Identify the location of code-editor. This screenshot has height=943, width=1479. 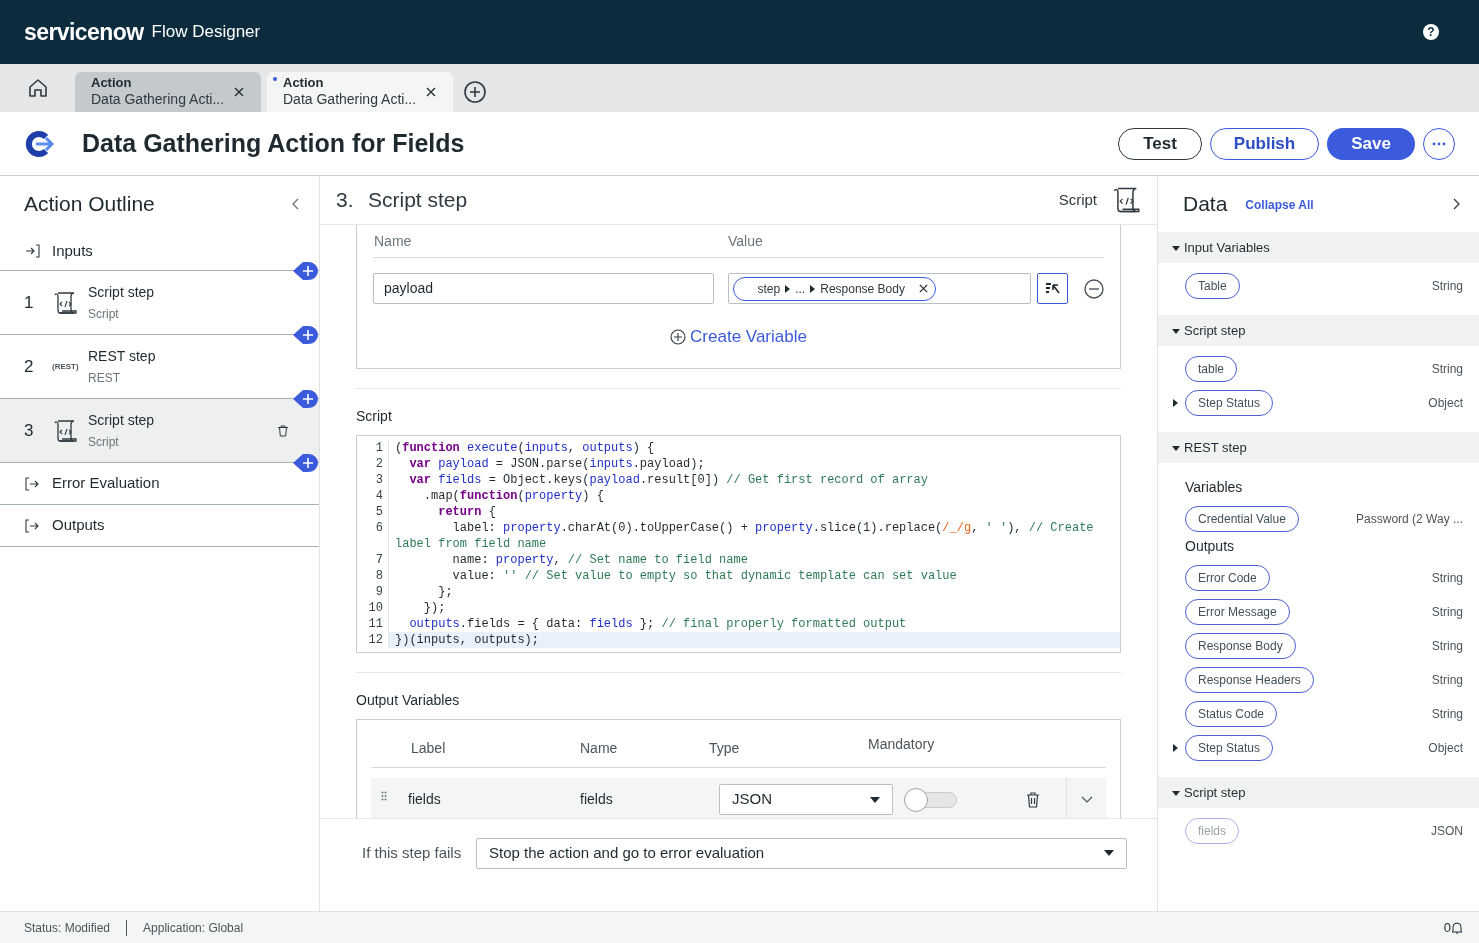
(738, 543).